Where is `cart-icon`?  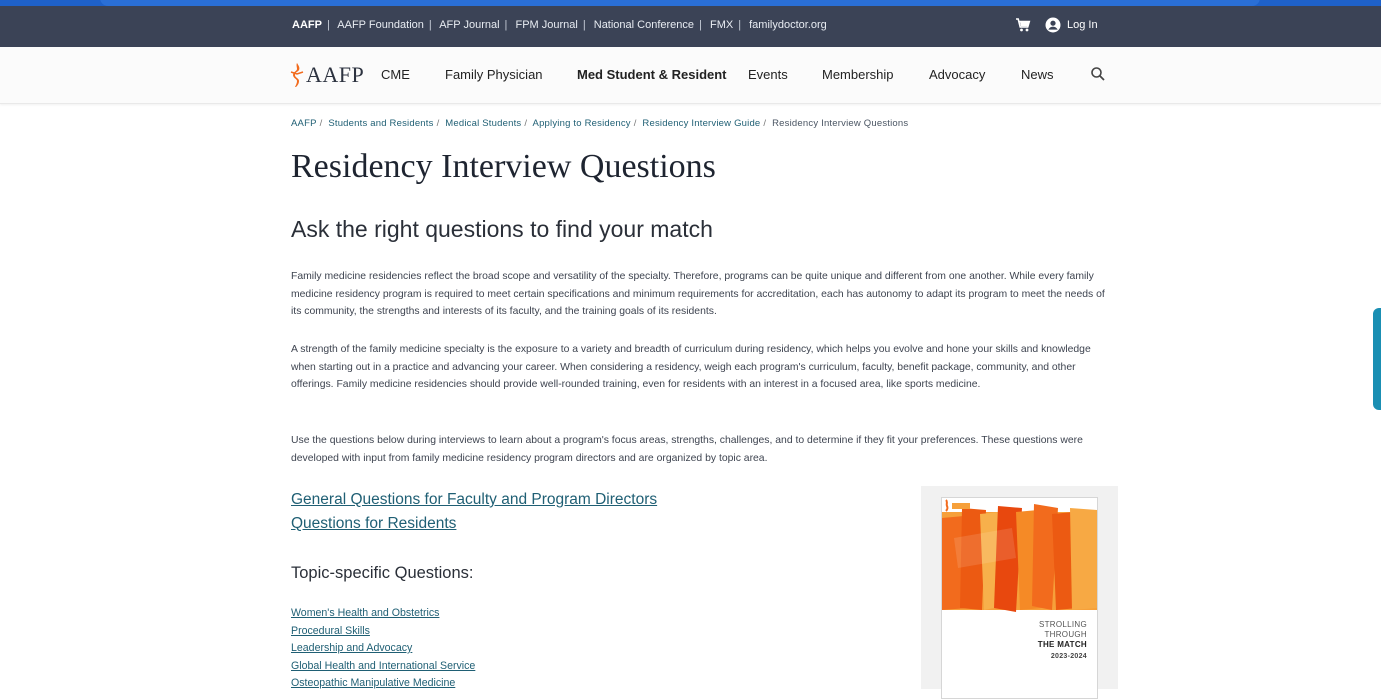 cart-icon is located at coordinates (1023, 25).